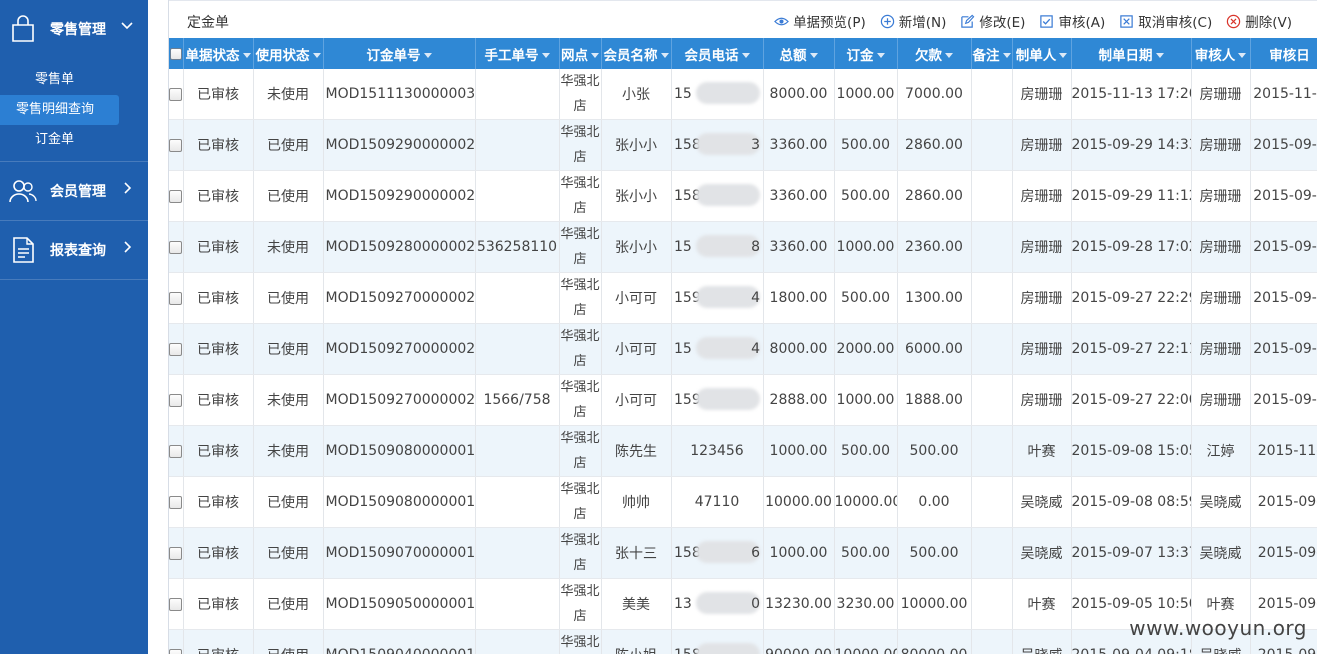 This screenshot has height=654, width=1317. I want to click on cell-use: 未使用, so click(288, 247).